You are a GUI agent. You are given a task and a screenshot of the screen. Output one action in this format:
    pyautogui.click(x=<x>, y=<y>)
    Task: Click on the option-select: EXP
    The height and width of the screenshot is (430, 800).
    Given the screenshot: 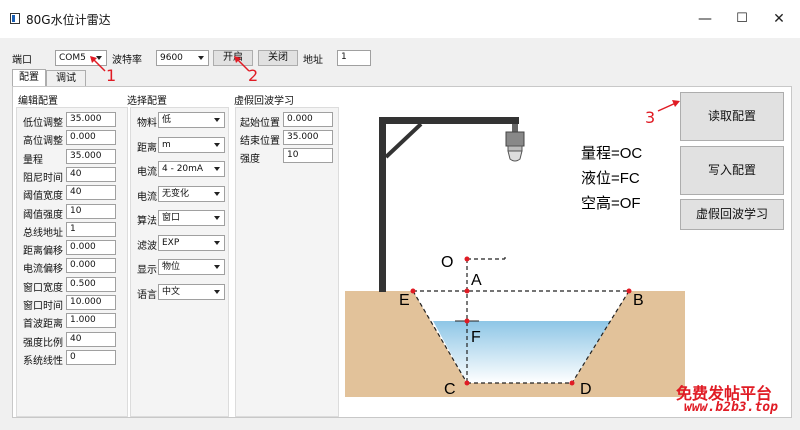 What is the action you would take?
    pyautogui.click(x=191, y=242)
    